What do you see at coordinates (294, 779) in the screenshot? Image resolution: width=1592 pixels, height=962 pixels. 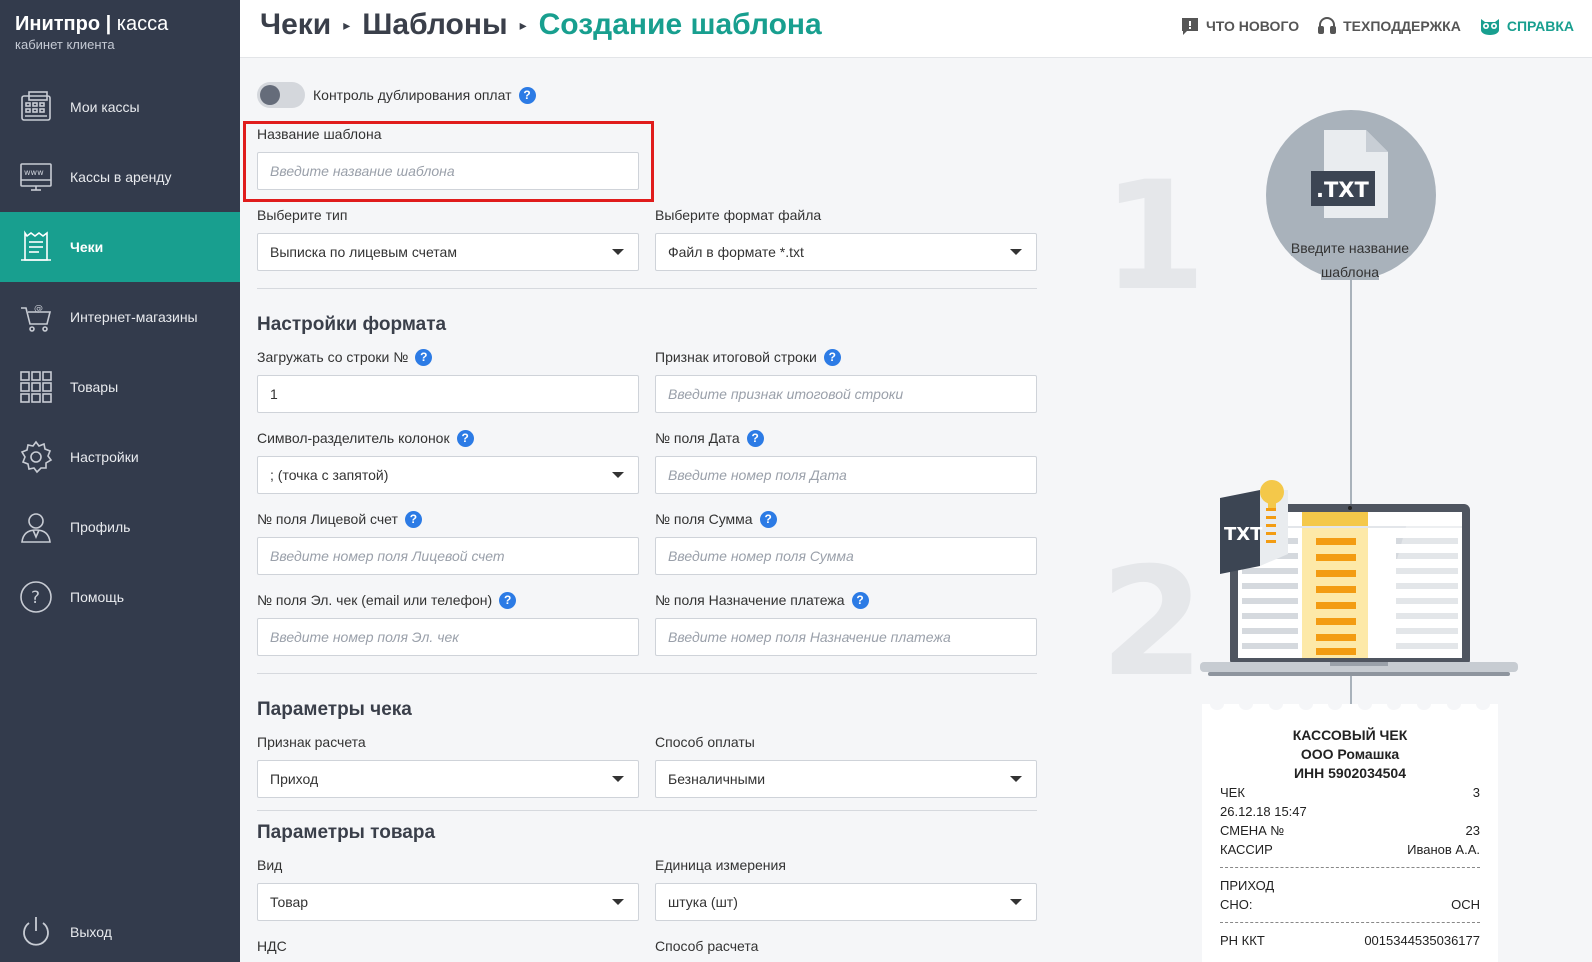 I see `calc-sign-value: Приход` at bounding box center [294, 779].